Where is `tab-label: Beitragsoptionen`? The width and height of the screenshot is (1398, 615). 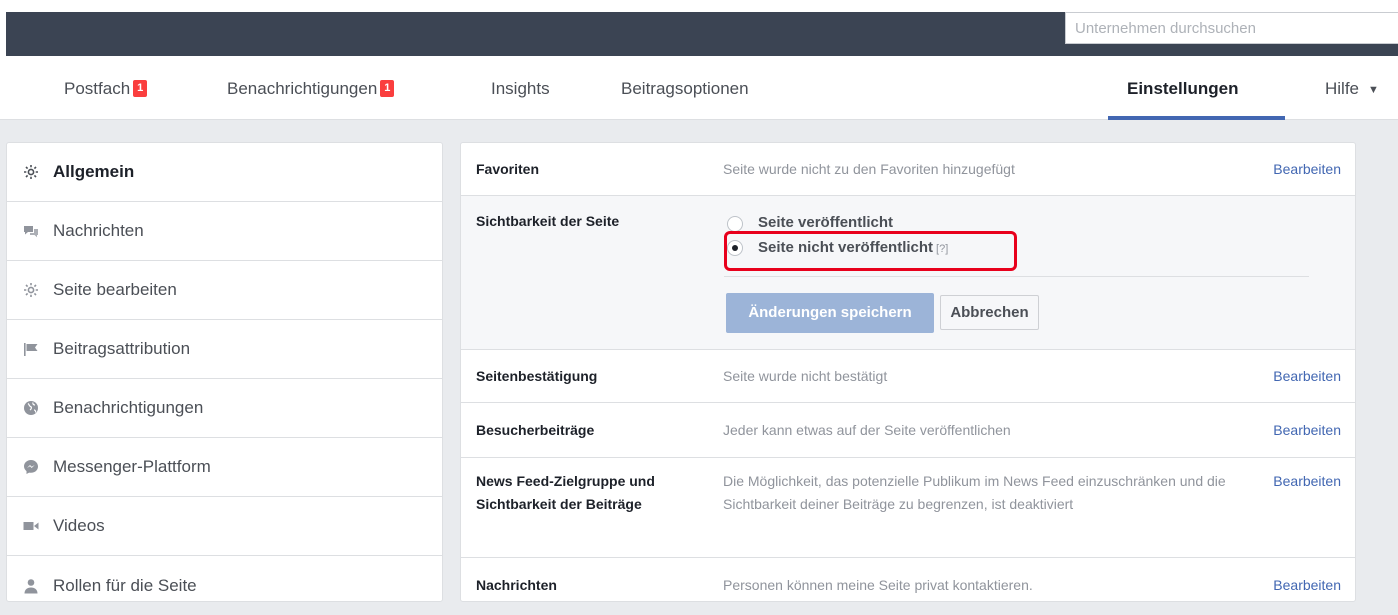 tab-label: Beitragsoptionen is located at coordinates (685, 88).